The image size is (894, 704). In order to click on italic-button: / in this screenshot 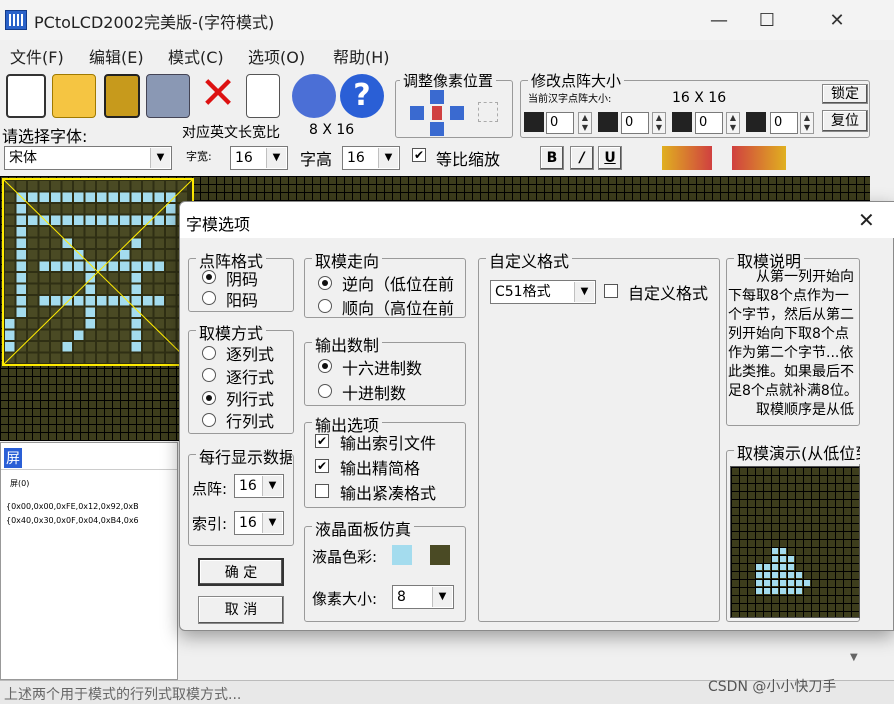, I will do `click(582, 158)`.